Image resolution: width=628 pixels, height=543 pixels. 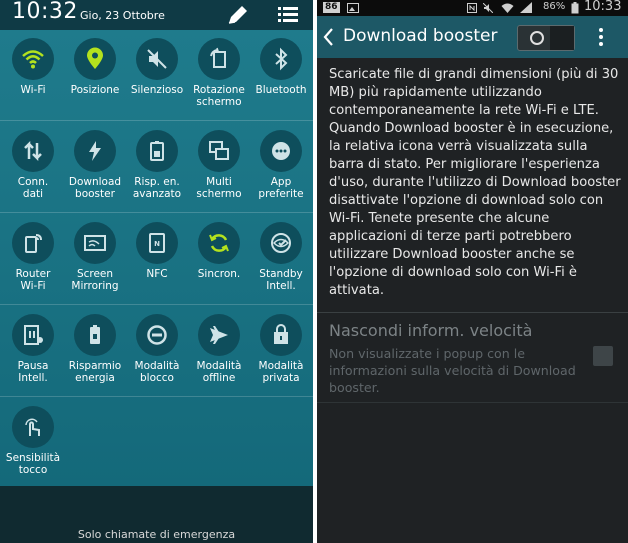 I want to click on quick-setting-mute: Silenzioso, so click(x=157, y=74).